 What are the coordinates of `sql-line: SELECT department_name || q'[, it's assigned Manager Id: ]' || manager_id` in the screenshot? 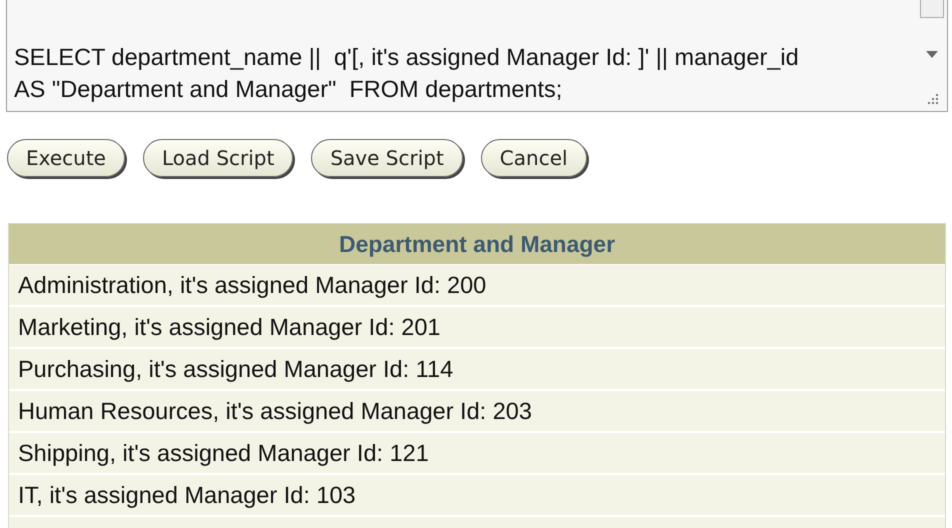 It's located at (407, 57).